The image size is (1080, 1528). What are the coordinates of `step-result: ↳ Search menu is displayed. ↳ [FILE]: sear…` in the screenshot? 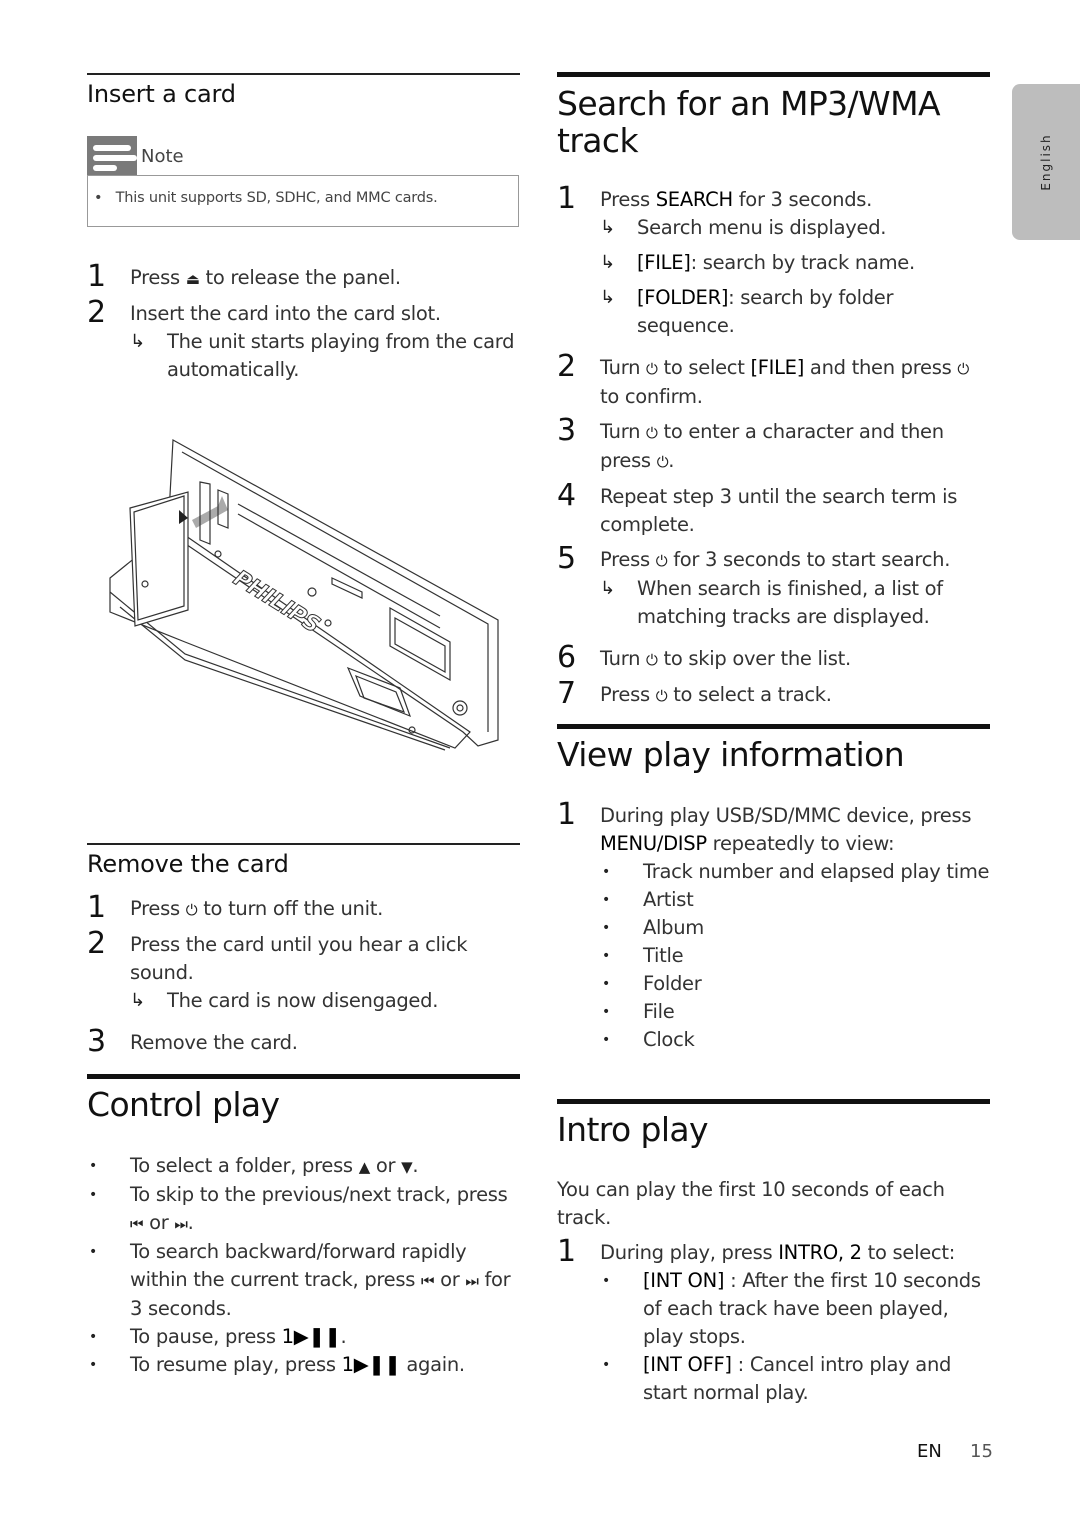 It's located at (757, 276).